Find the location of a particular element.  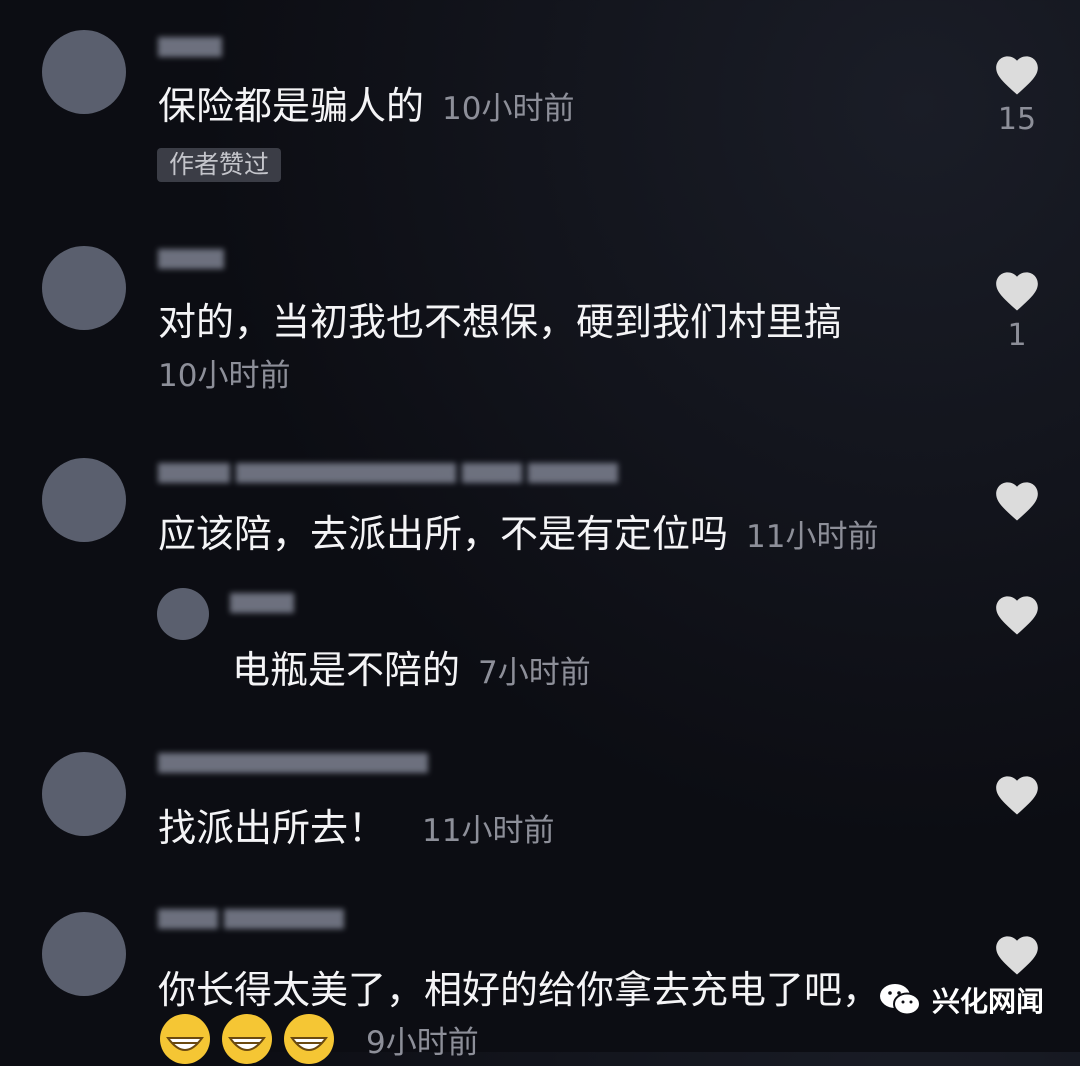

wechat-icon is located at coordinates (900, 1000).